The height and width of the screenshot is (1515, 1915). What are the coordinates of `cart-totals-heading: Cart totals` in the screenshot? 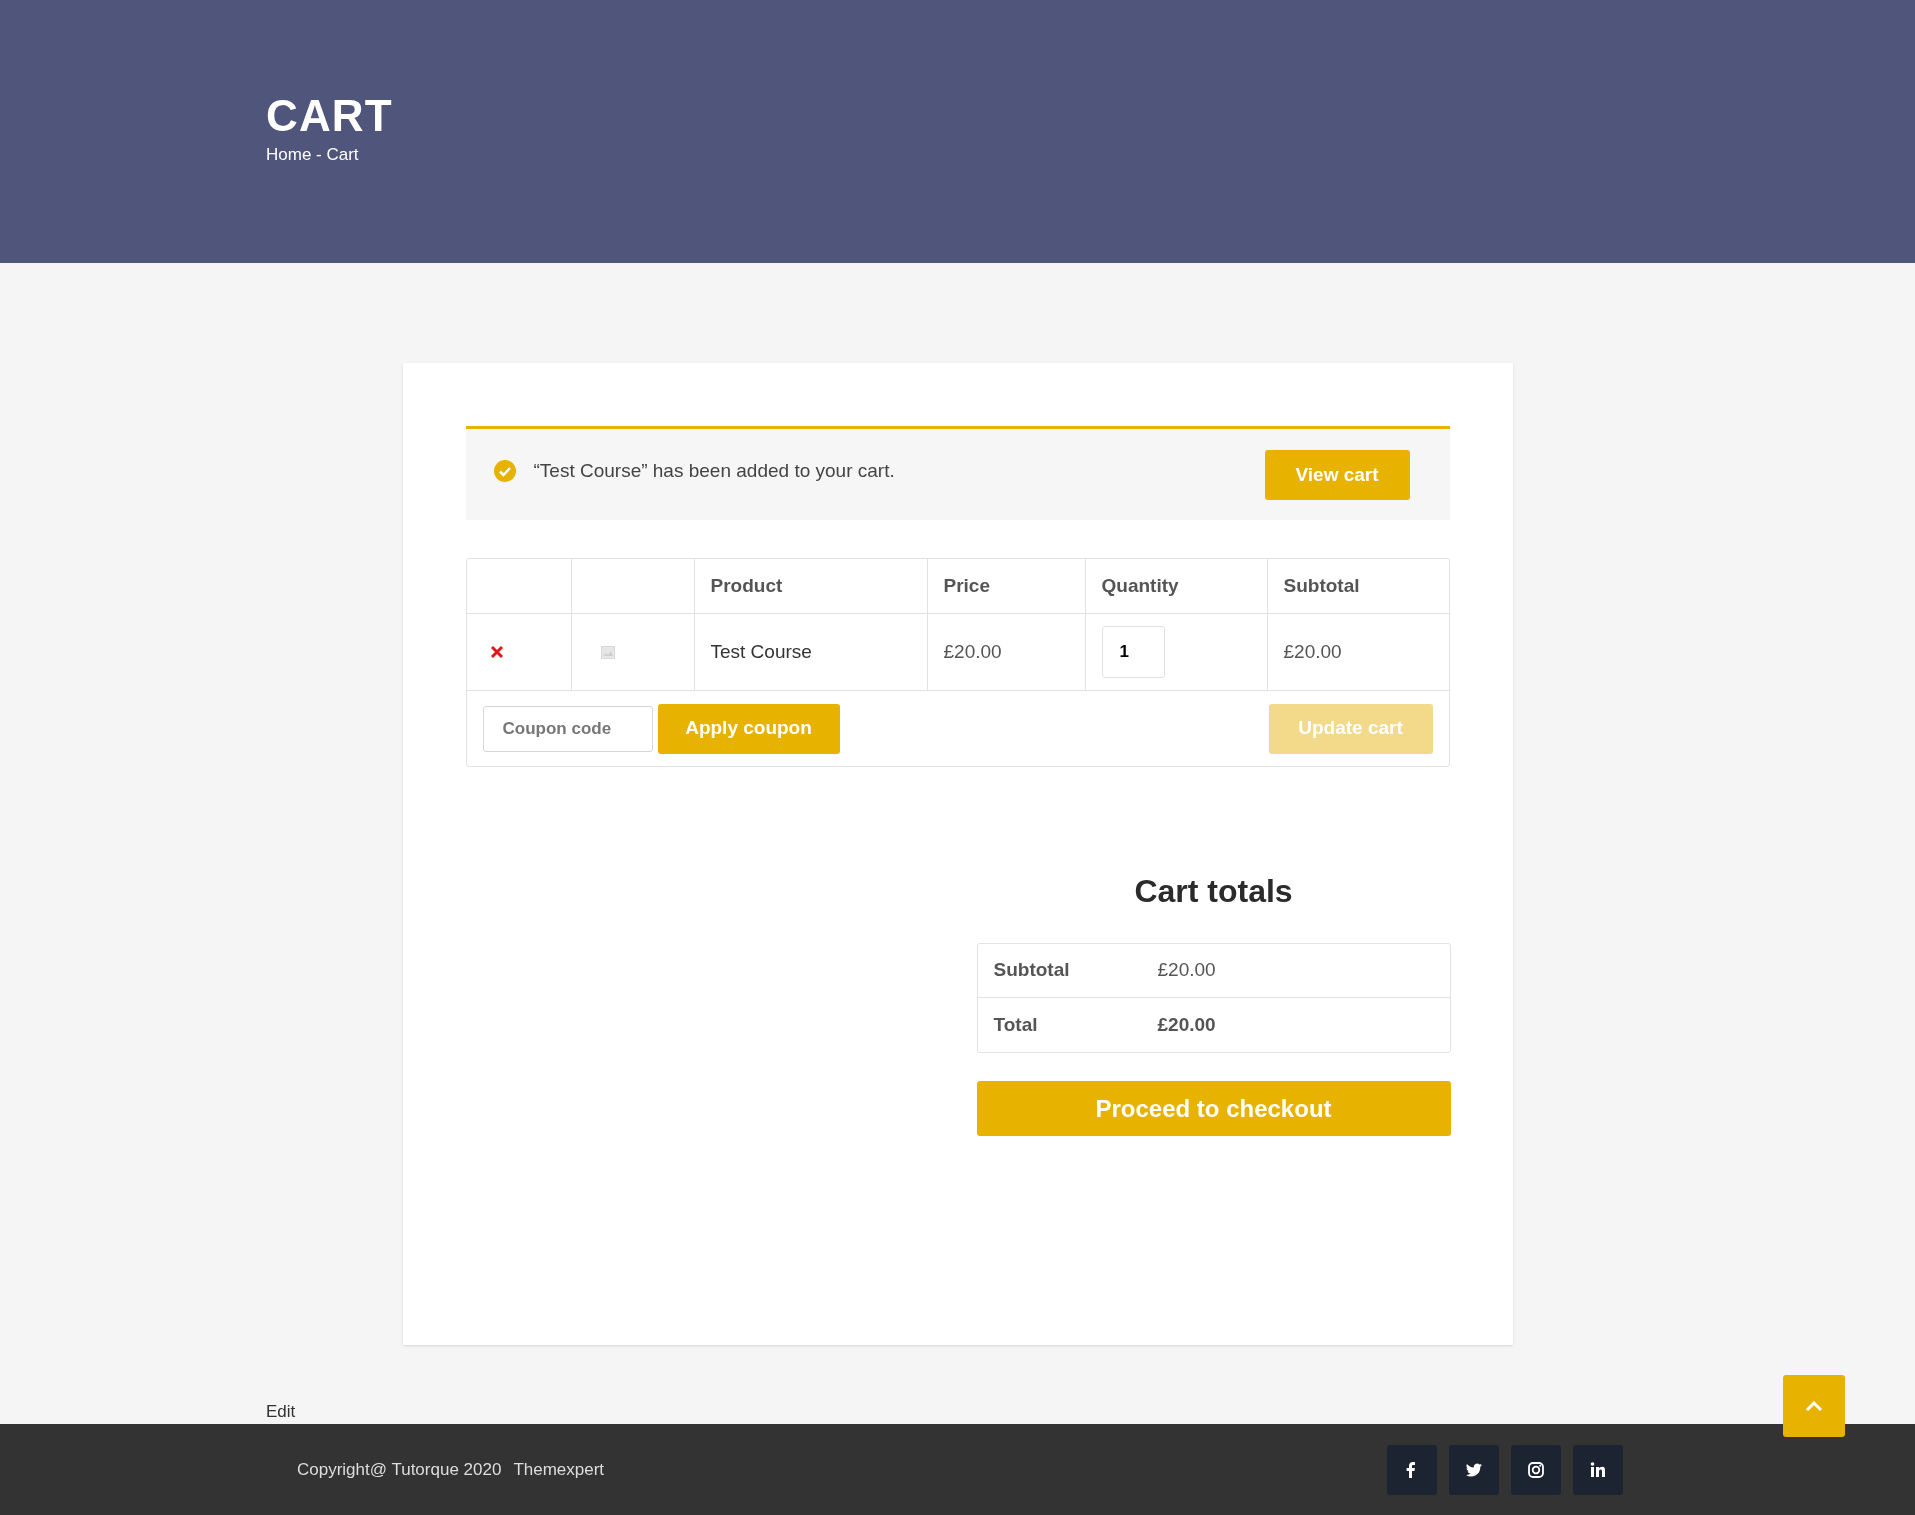 It's located at (1213, 891).